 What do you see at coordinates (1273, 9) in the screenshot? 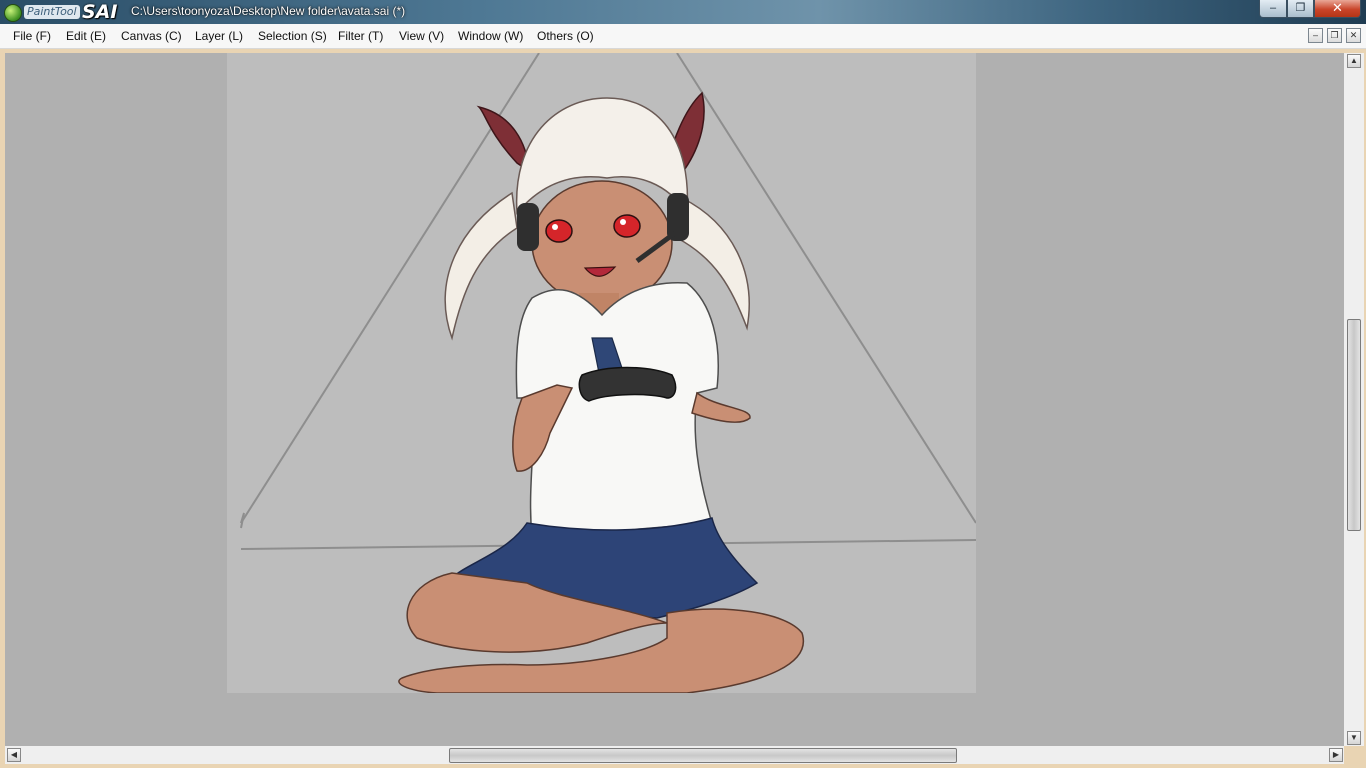
I see `minimize-button: –` at bounding box center [1273, 9].